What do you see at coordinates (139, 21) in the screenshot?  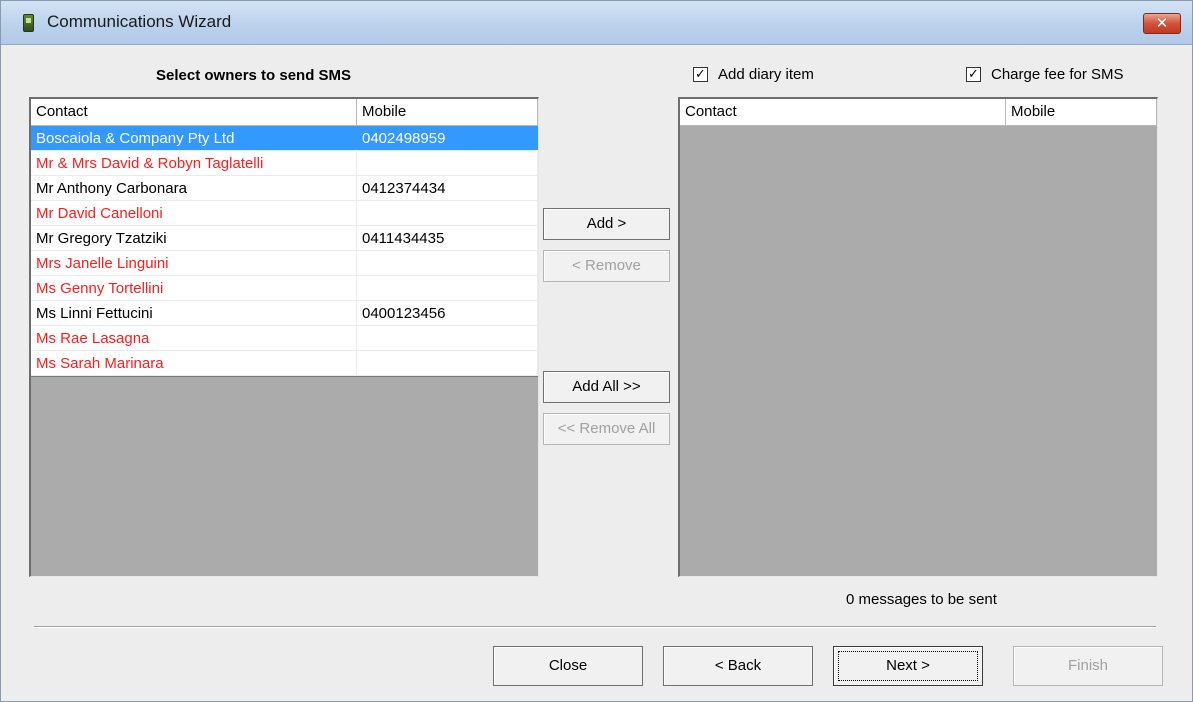 I see `window-title: Communications Wizard` at bounding box center [139, 21].